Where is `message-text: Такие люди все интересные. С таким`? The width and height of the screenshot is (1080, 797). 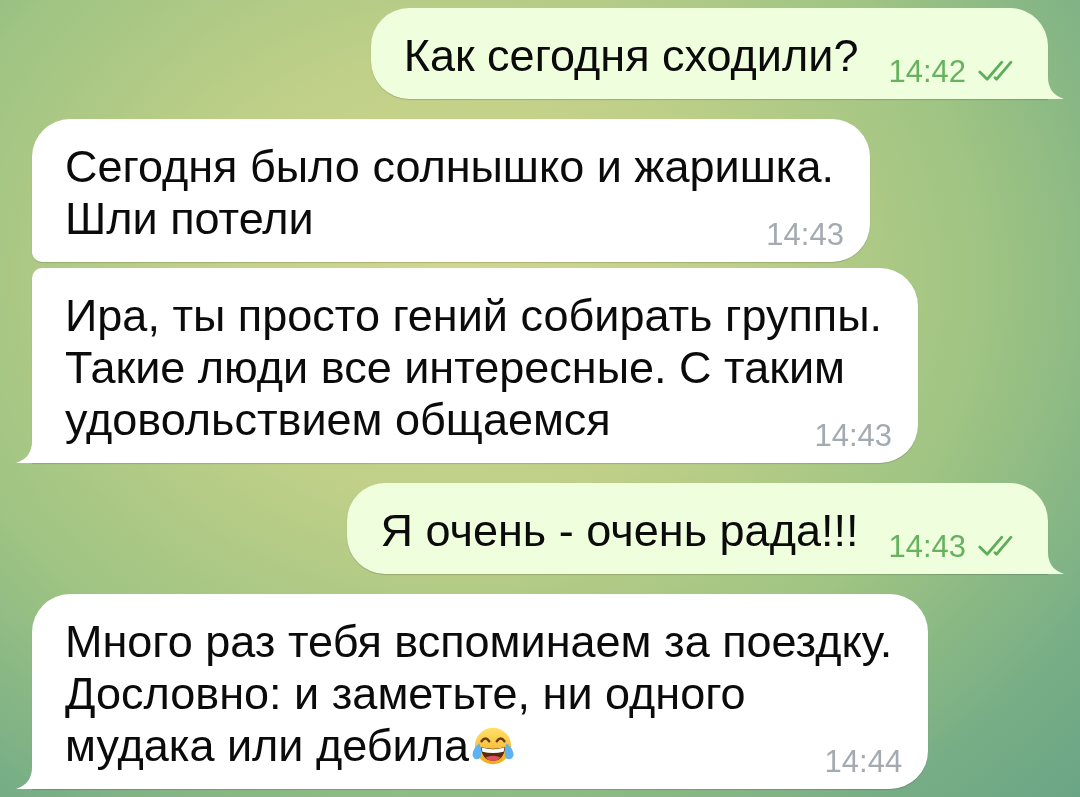
message-text: Такие люди все интересные. С таким is located at coordinates (455, 368).